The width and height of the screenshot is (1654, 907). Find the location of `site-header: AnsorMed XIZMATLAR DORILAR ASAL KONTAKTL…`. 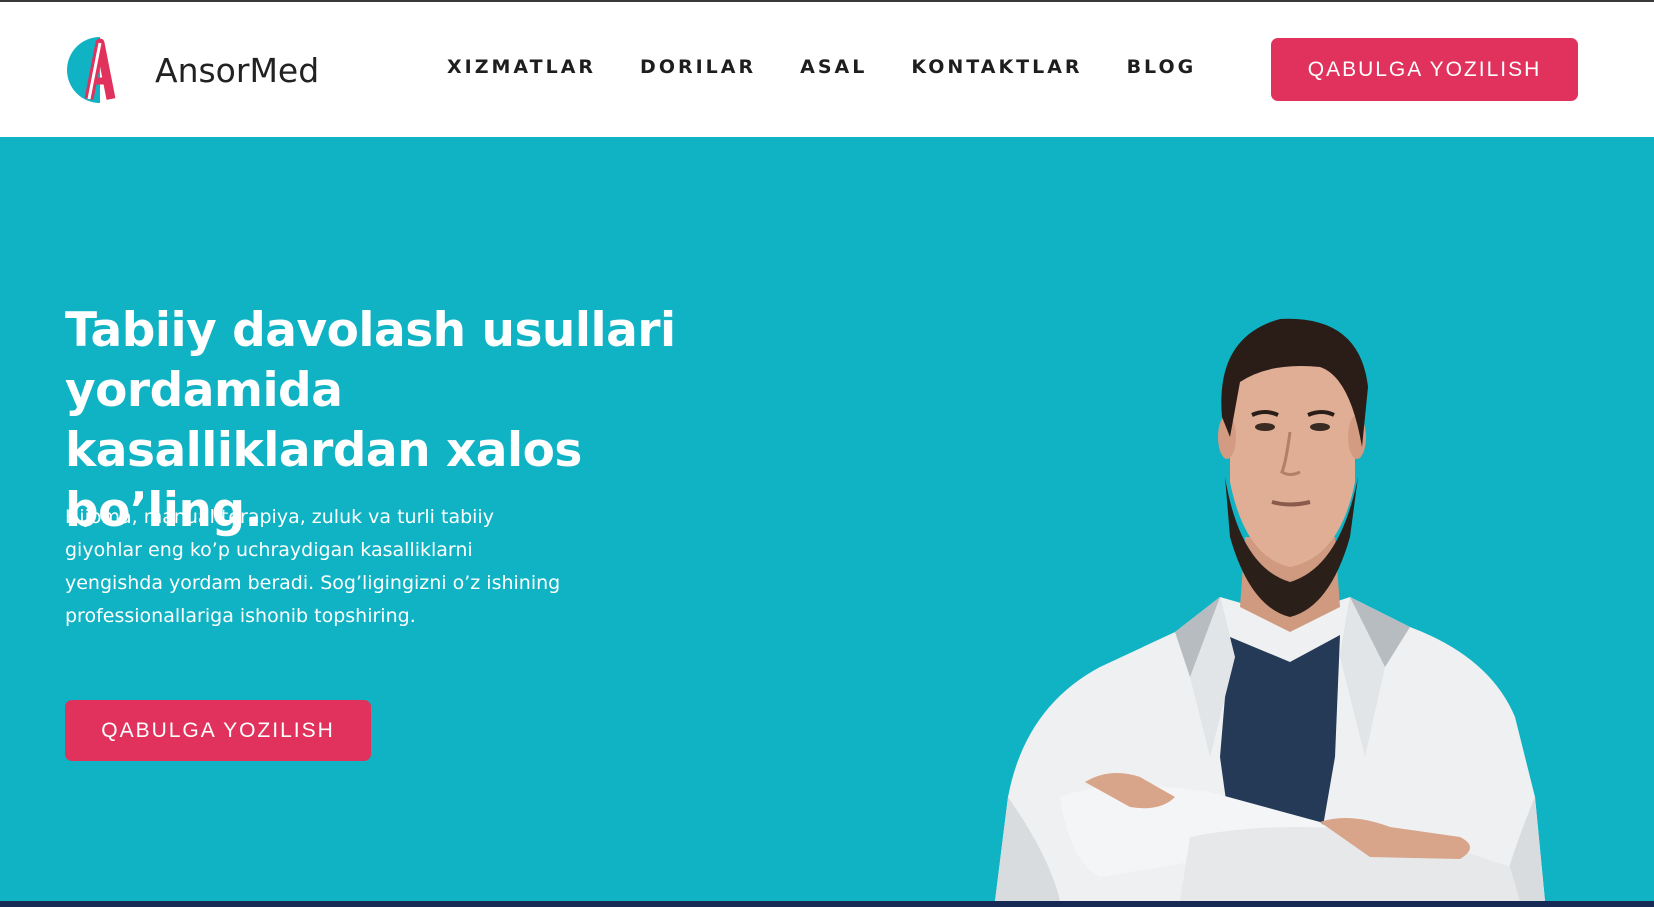

site-header: AnsorMed XIZMATLAR DORILAR ASAL KONTAKTL… is located at coordinates (827, 69).